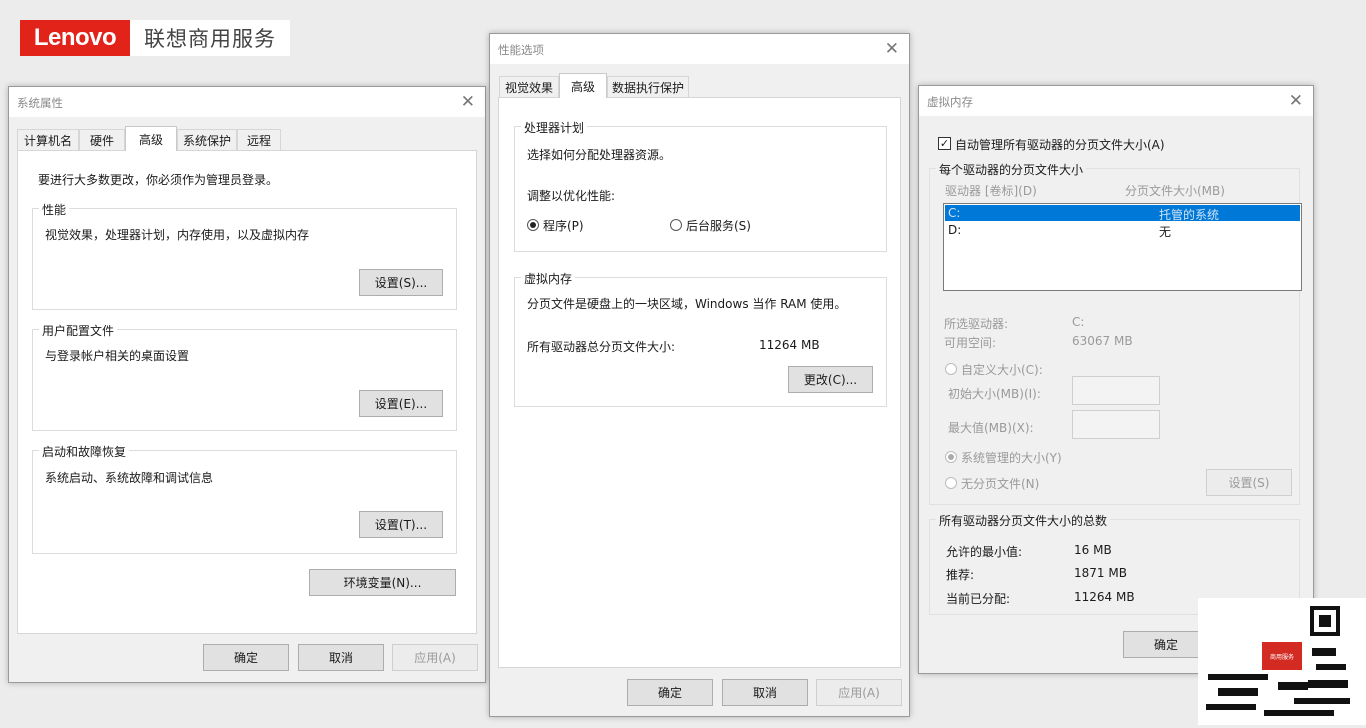 This screenshot has width=1366, height=728. I want to click on auto-manage-checkbox: ✓, so click(944, 143).